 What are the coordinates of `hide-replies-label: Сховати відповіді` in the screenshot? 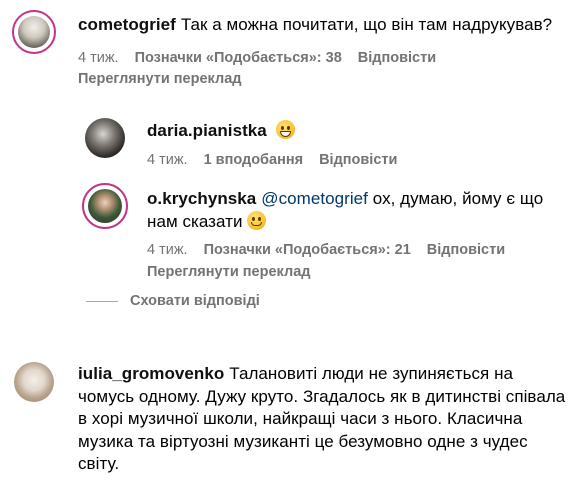 It's located at (195, 301).